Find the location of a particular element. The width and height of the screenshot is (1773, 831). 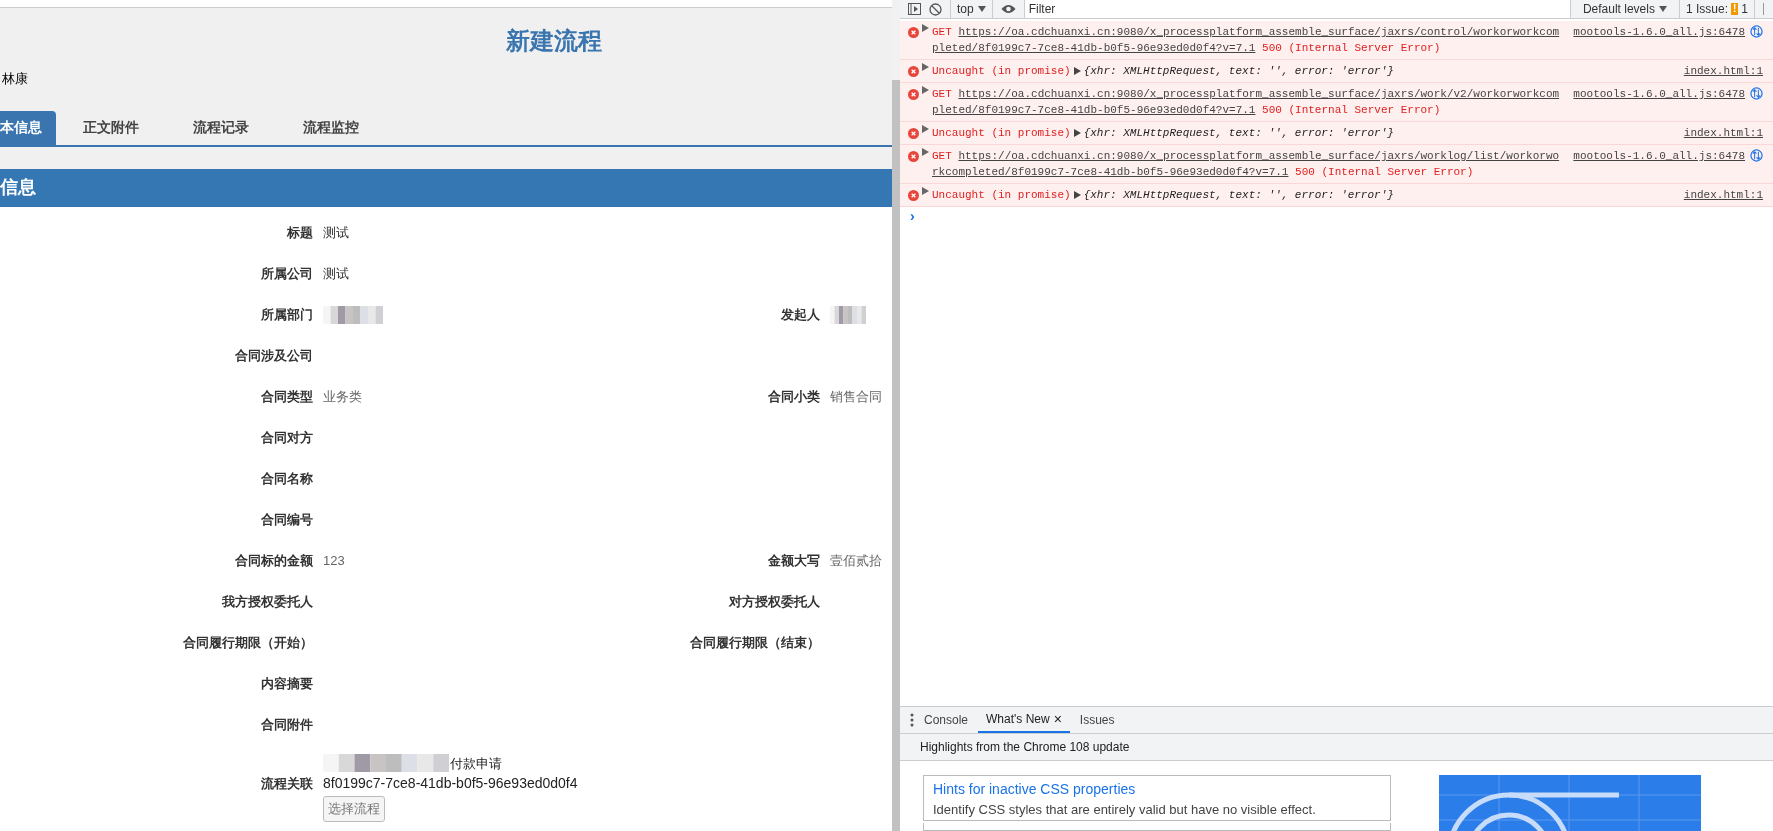

field-label: 合同标的金额 is located at coordinates (273, 561).